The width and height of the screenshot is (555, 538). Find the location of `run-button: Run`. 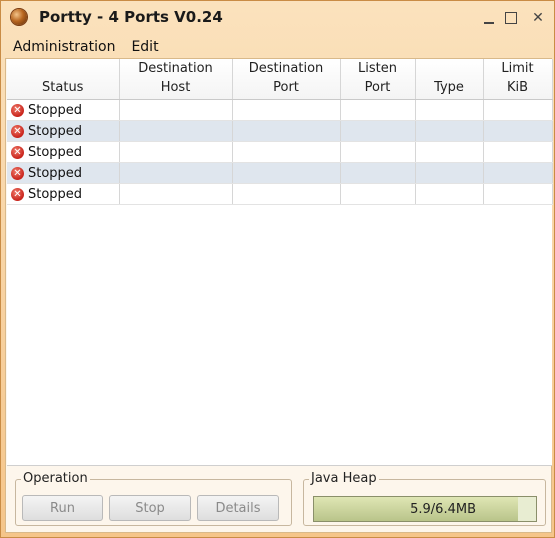

run-button: Run is located at coordinates (62, 508).